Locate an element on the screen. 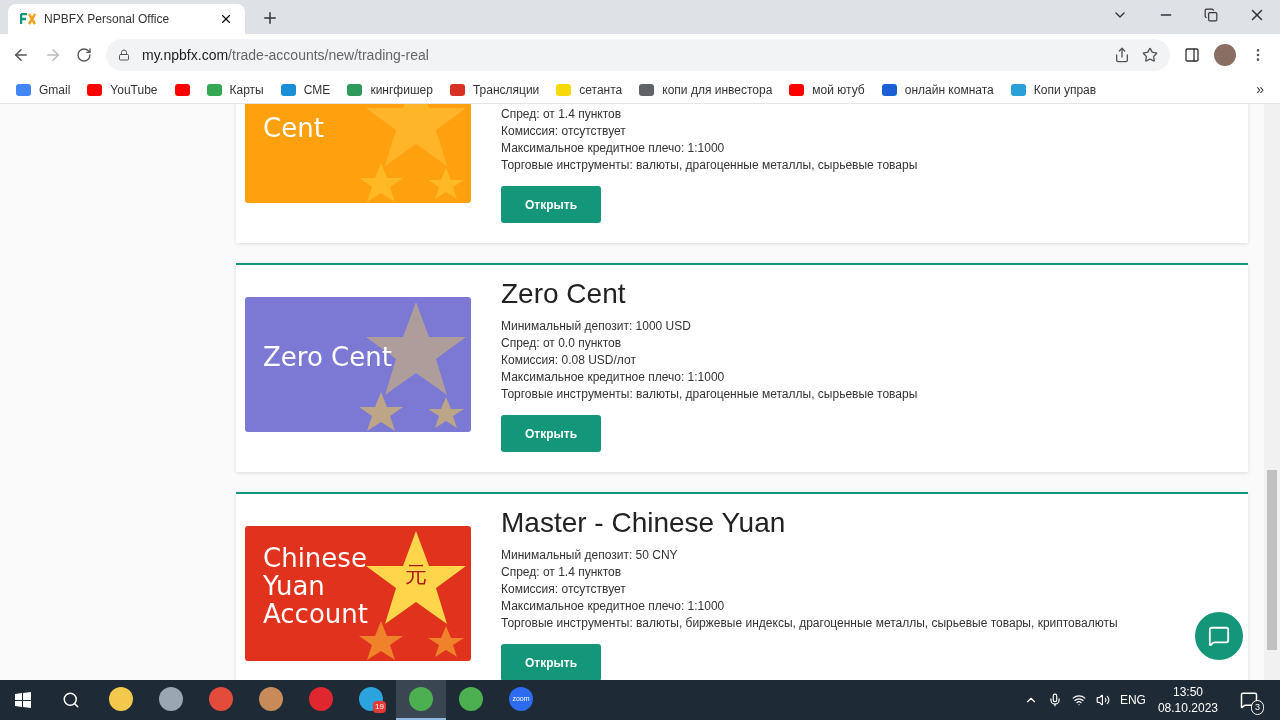 The height and width of the screenshot is (720, 1280). bookmark-label: CME is located at coordinates (317, 90).